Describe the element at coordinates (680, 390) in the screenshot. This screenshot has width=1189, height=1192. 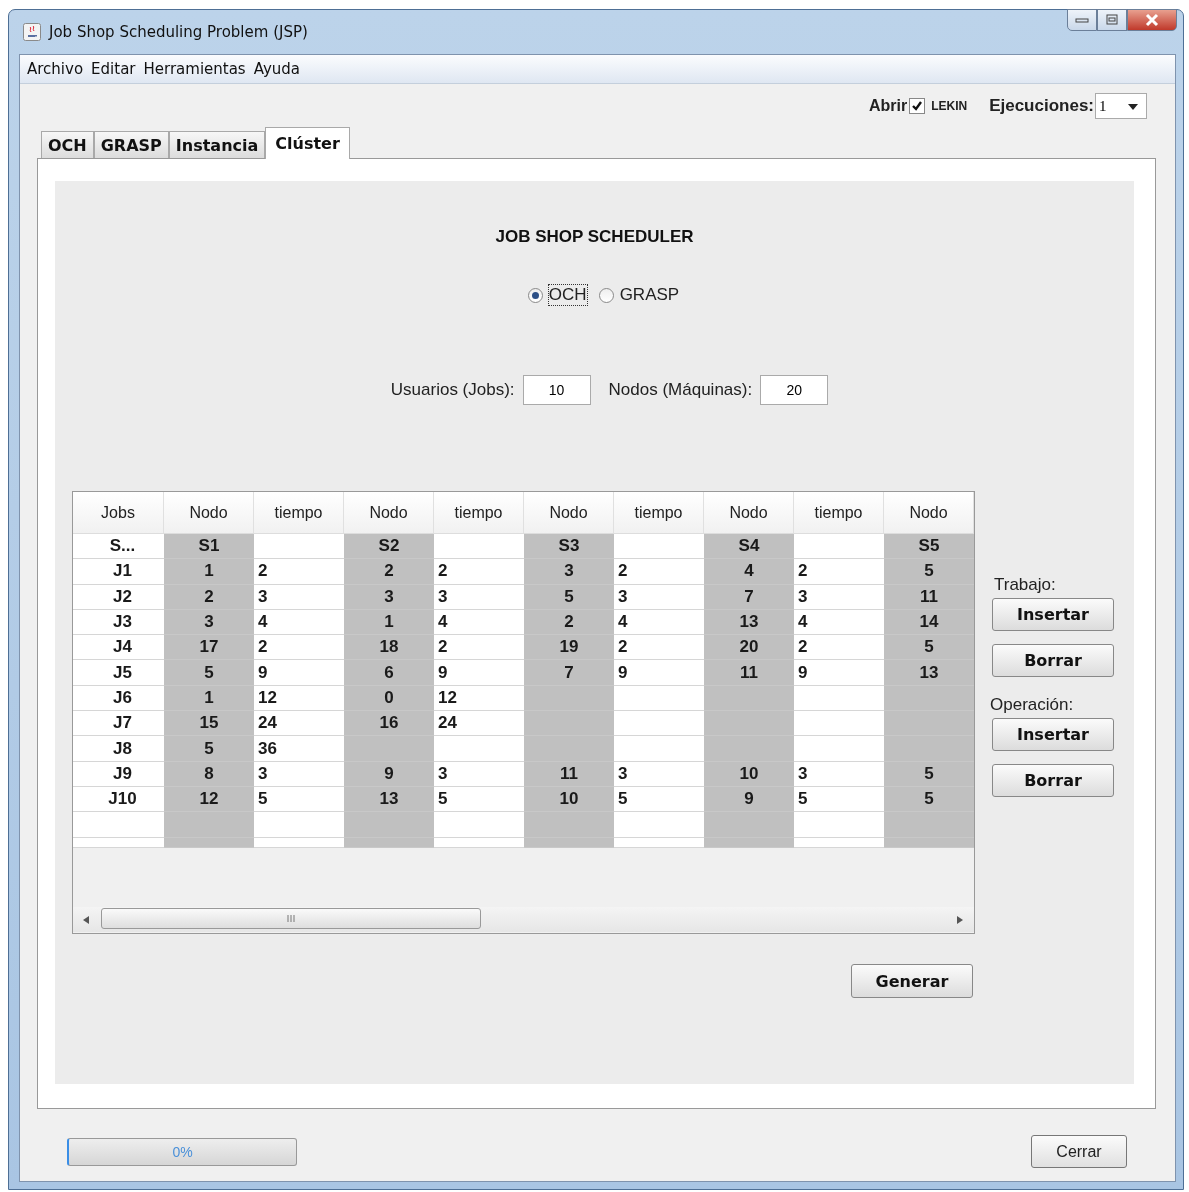
I see `field-label: Nodos (Máquinas):` at that location.